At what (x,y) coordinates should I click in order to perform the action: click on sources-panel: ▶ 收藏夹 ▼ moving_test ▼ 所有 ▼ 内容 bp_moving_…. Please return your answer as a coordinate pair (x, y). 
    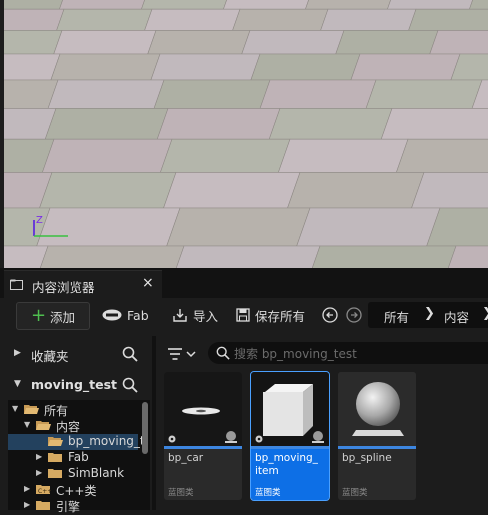
    Looking at the image, I should click on (77, 425).